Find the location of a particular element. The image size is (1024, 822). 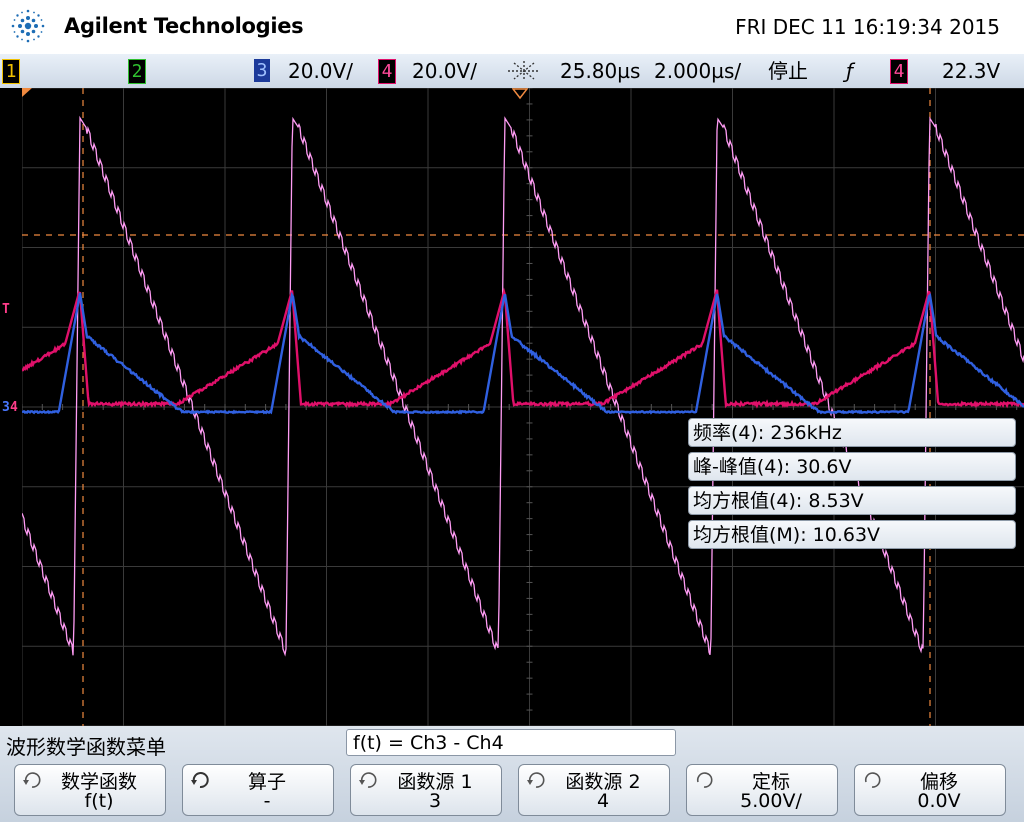

trigger-marker: T is located at coordinates (6, 309).